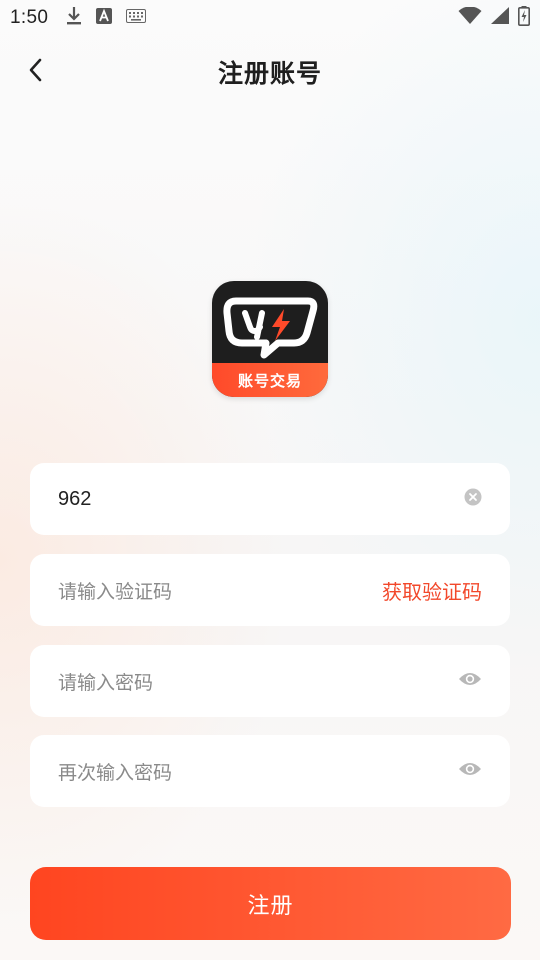  What do you see at coordinates (524, 18) in the screenshot?
I see `battery-charging-icon` at bounding box center [524, 18].